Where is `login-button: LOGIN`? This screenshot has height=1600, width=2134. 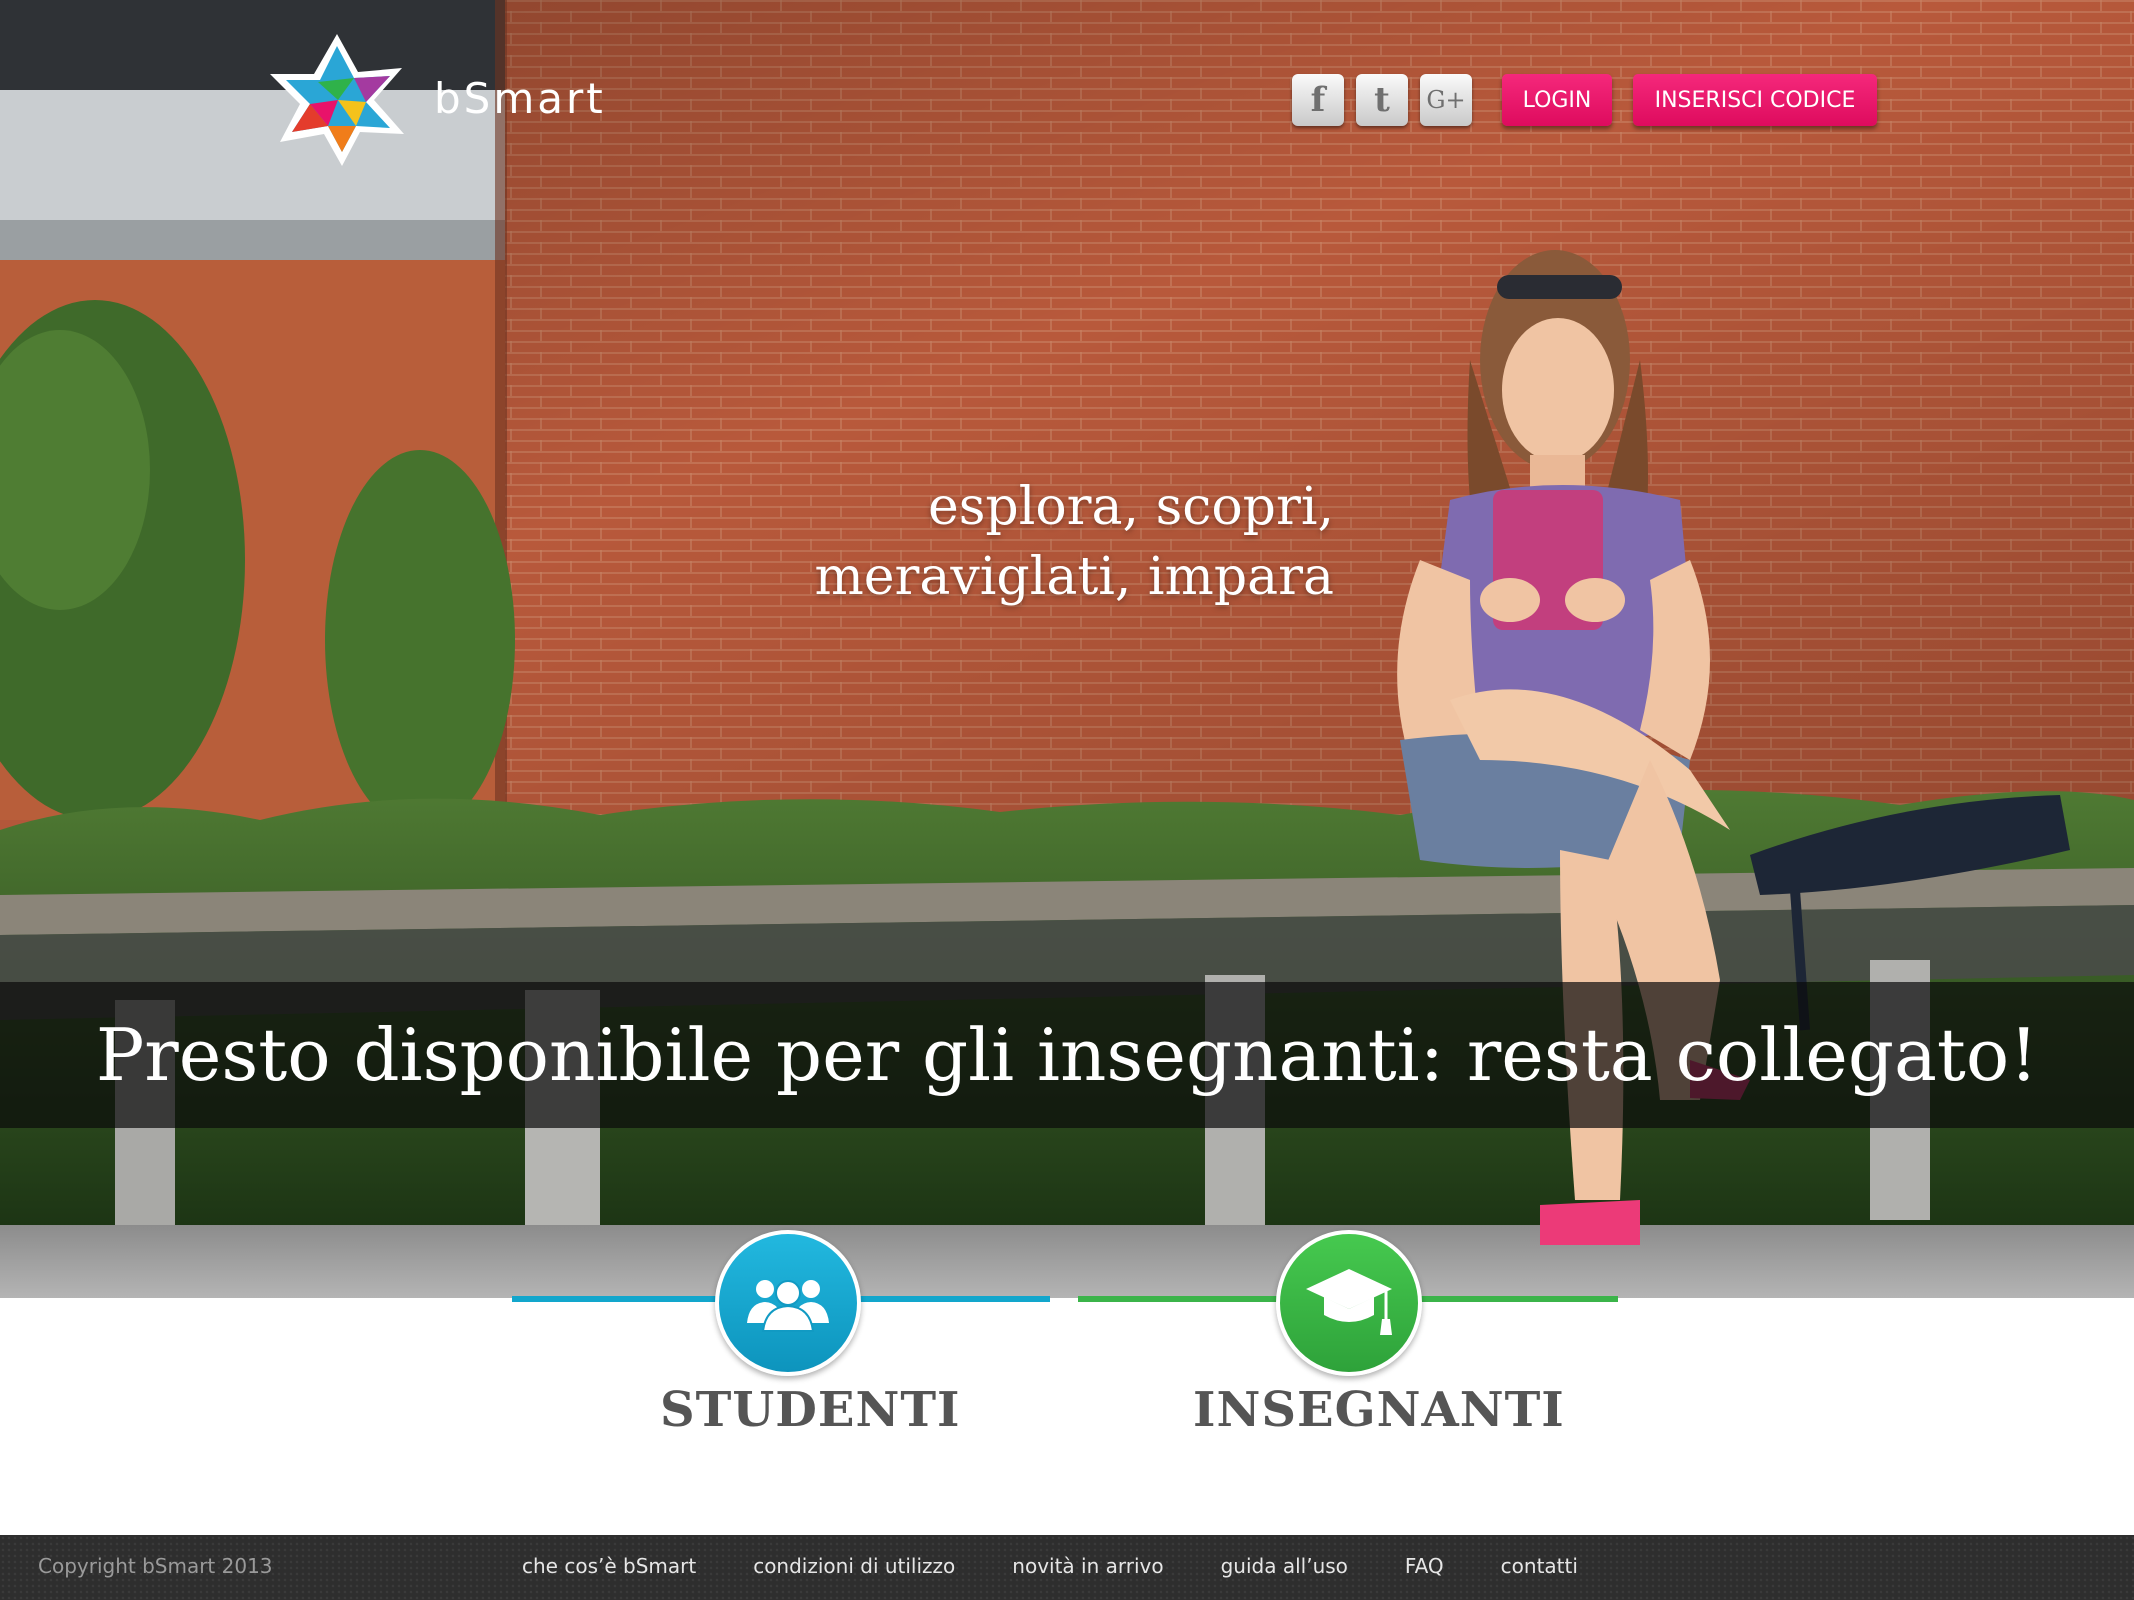 login-button: LOGIN is located at coordinates (1557, 100).